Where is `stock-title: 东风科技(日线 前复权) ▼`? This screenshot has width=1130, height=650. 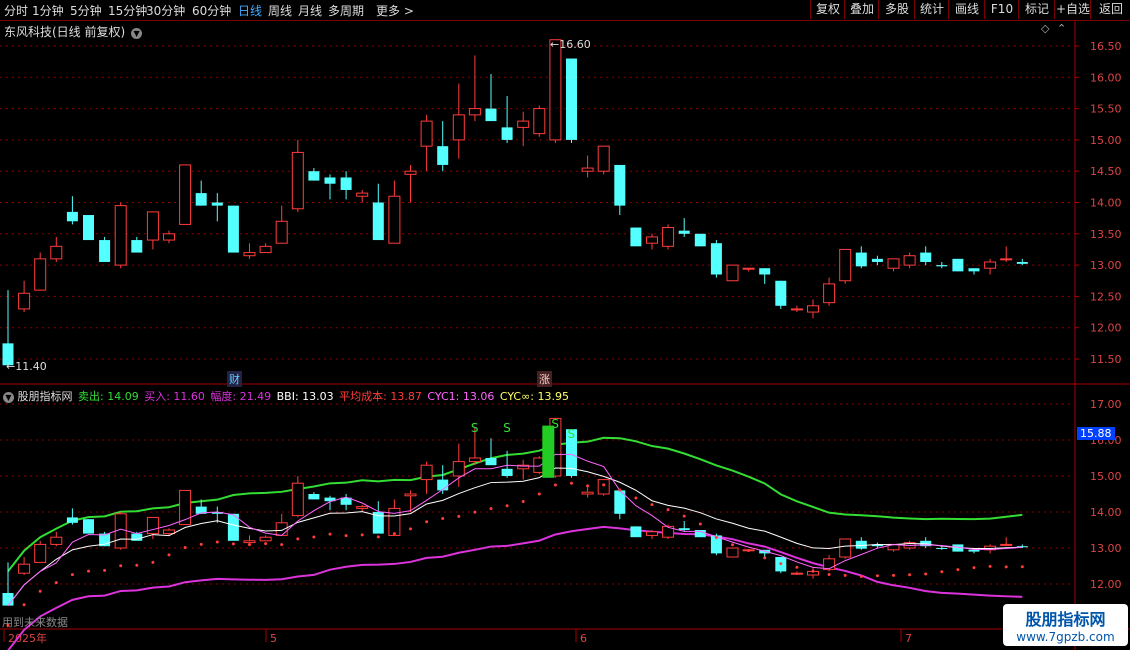 stock-title: 东风科技(日线 前复权) ▼ is located at coordinates (73, 31).